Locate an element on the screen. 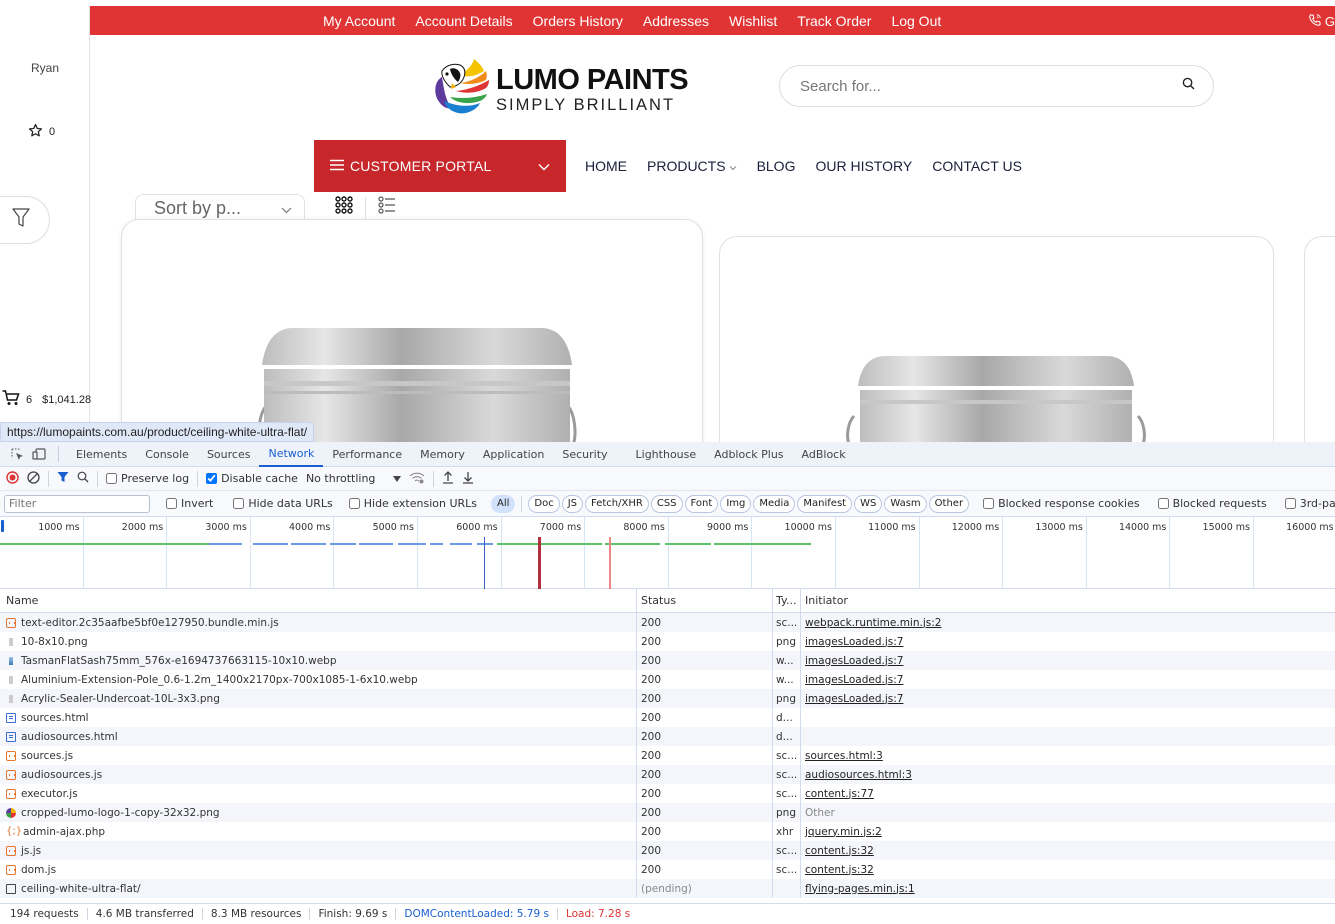 The height and width of the screenshot is (924, 1335). type-filter-other: Other is located at coordinates (949, 503).